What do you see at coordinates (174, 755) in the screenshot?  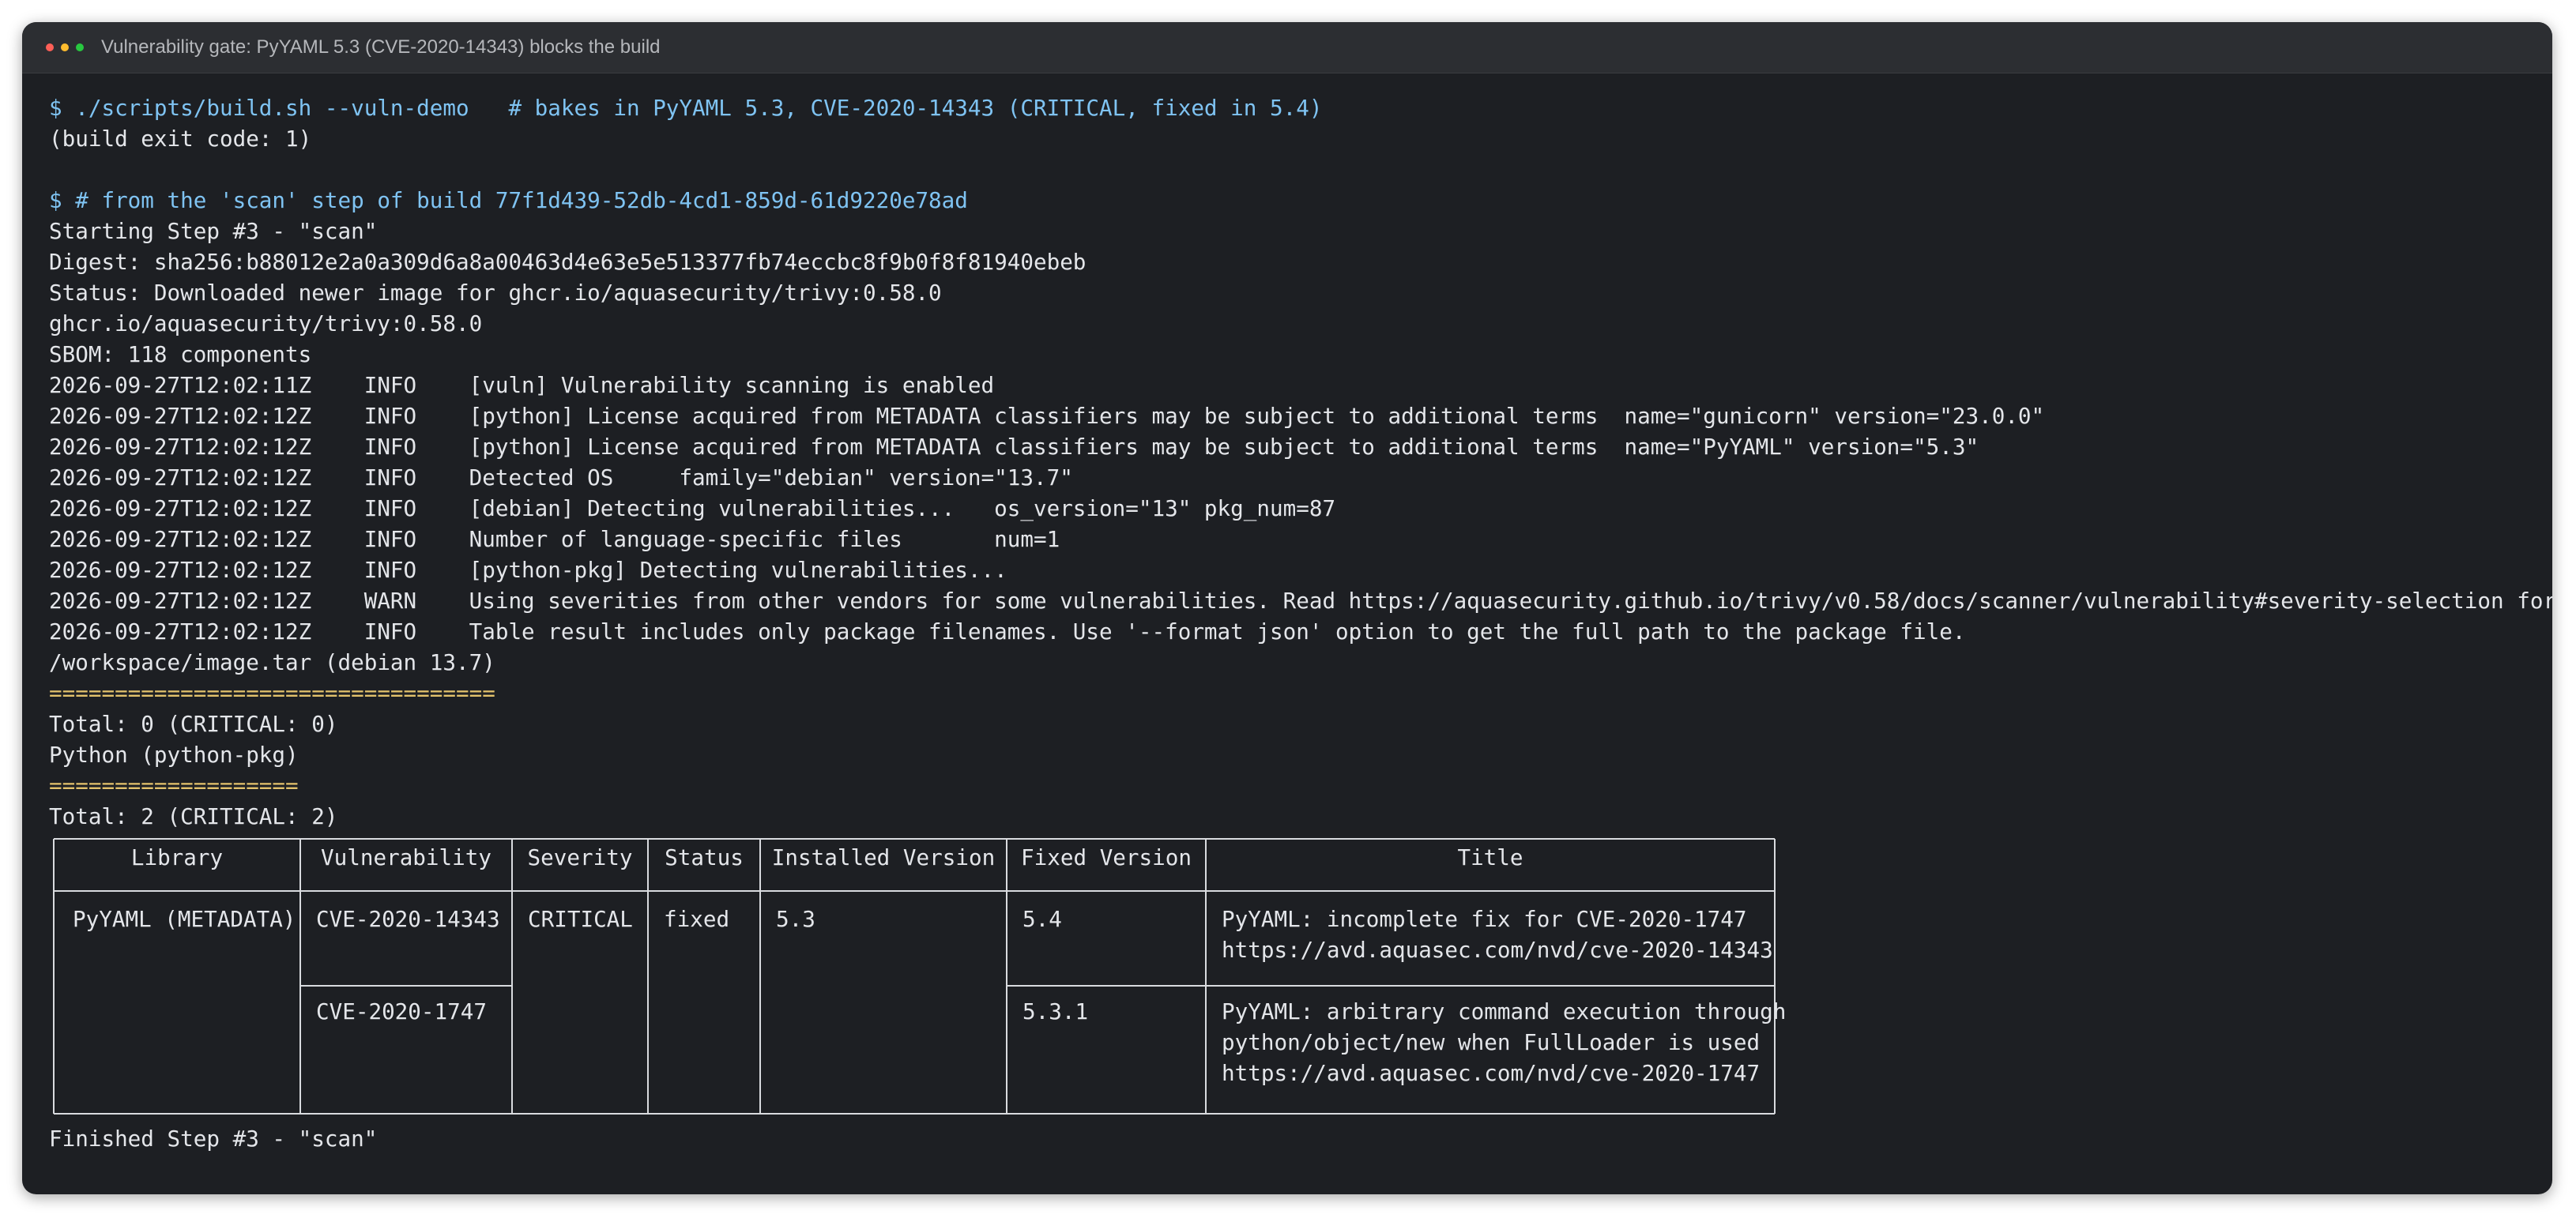 I see `output-line: Python (python-pkg)` at bounding box center [174, 755].